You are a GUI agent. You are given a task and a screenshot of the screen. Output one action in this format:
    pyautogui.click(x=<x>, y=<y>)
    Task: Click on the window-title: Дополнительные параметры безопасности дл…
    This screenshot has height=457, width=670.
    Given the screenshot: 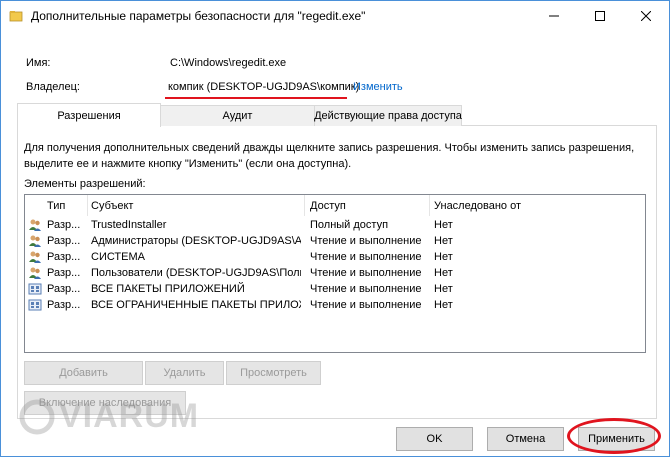 What is the action you would take?
    pyautogui.click(x=198, y=16)
    